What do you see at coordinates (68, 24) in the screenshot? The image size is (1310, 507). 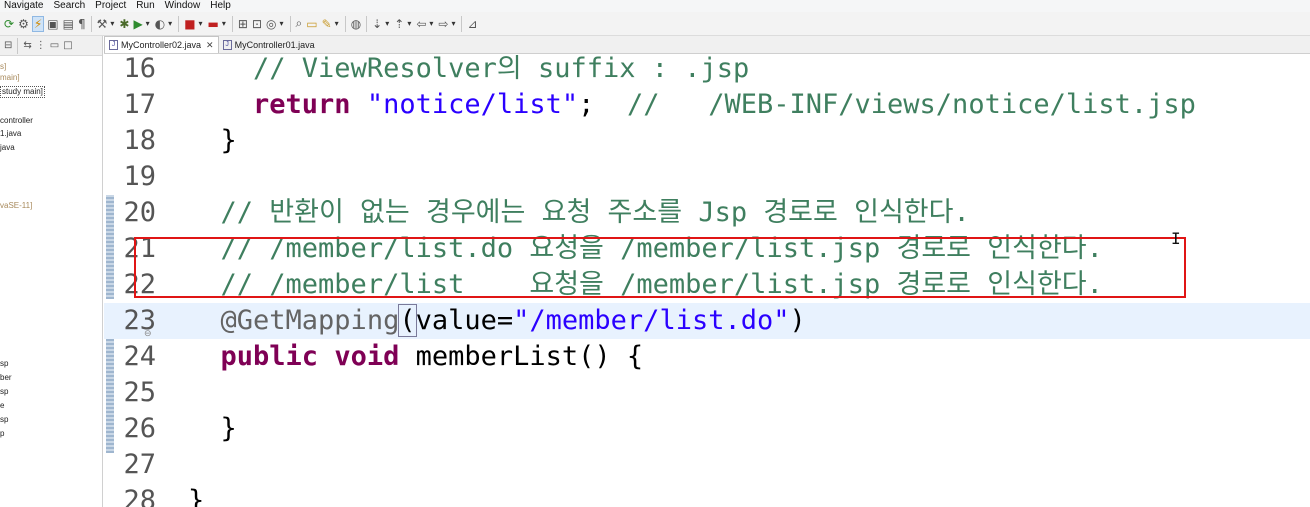 I see `print-icon: ▤` at bounding box center [68, 24].